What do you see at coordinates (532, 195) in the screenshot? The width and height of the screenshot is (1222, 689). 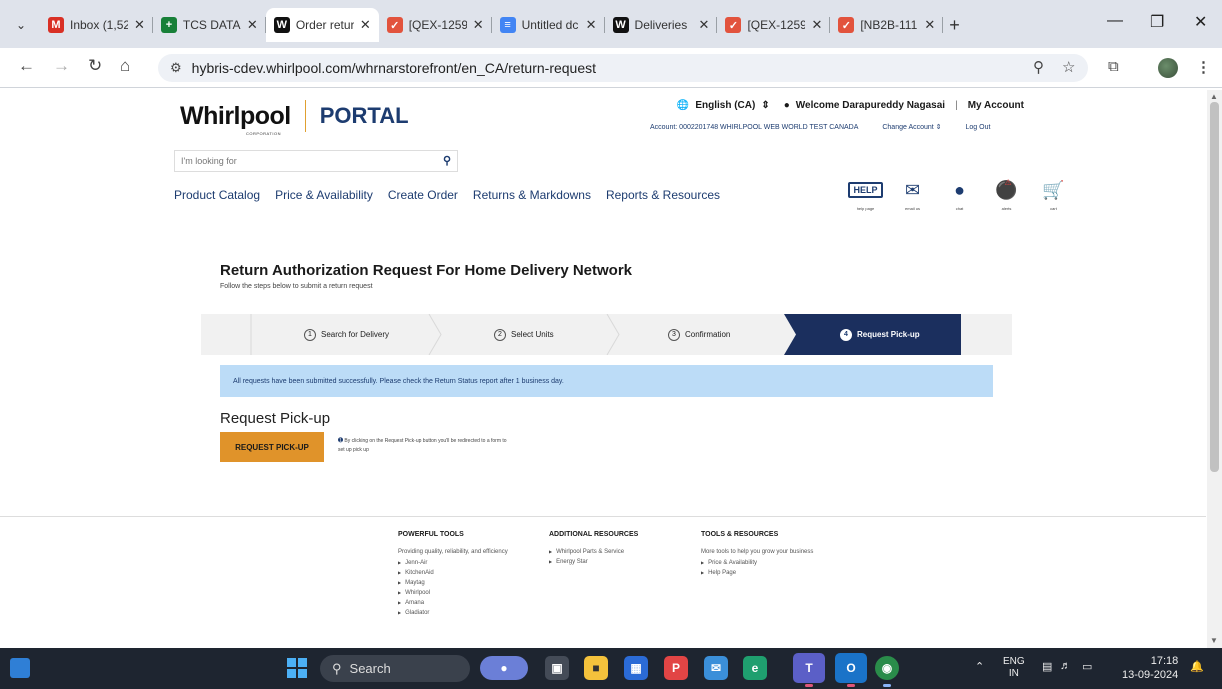 I see `nav-returns-markdowns: Returns & Markdowns` at bounding box center [532, 195].